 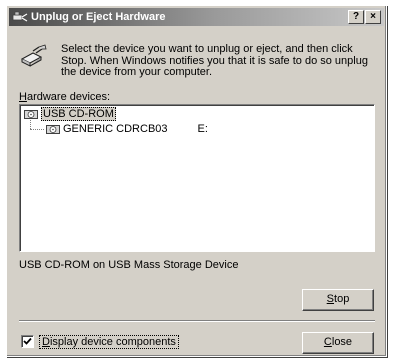 I want to click on title-bar: Unplug or Eject Hardware ? ×, so click(x=196, y=17).